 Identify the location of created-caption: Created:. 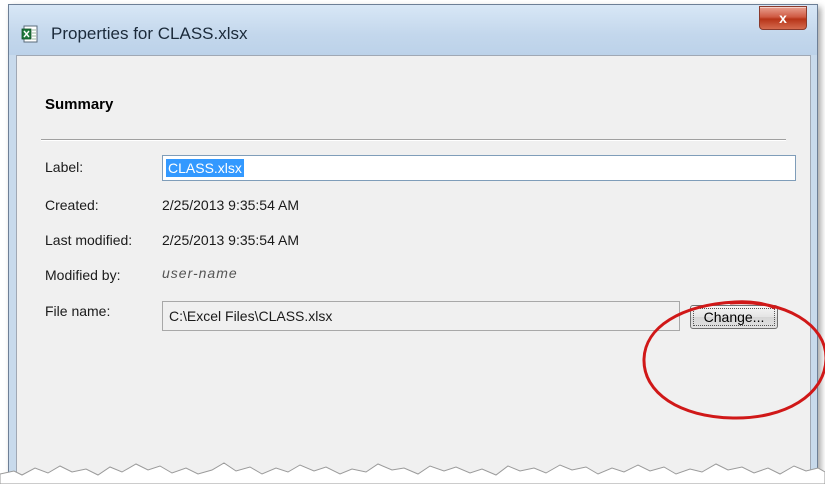
(72, 205).